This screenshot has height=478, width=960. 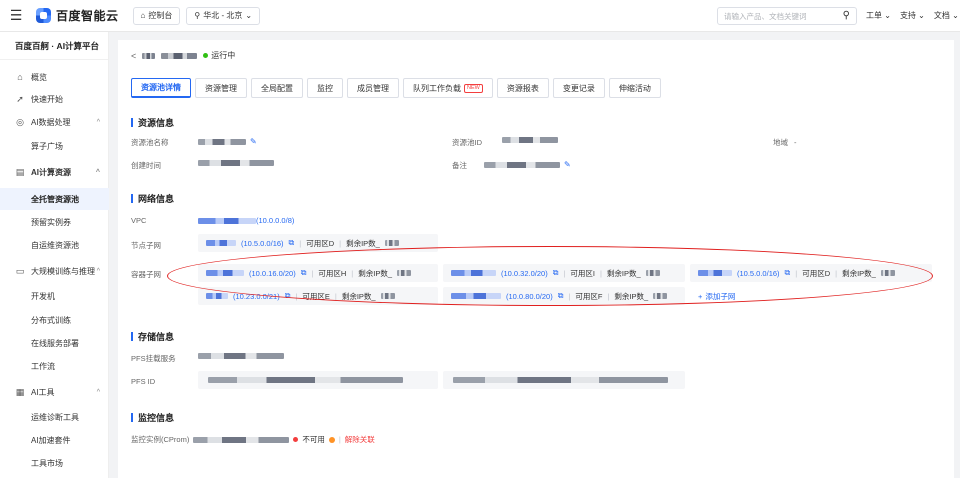 What do you see at coordinates (54, 463) in the screenshot?
I see `sidebar-item-tool-market: 工具市场` at bounding box center [54, 463].